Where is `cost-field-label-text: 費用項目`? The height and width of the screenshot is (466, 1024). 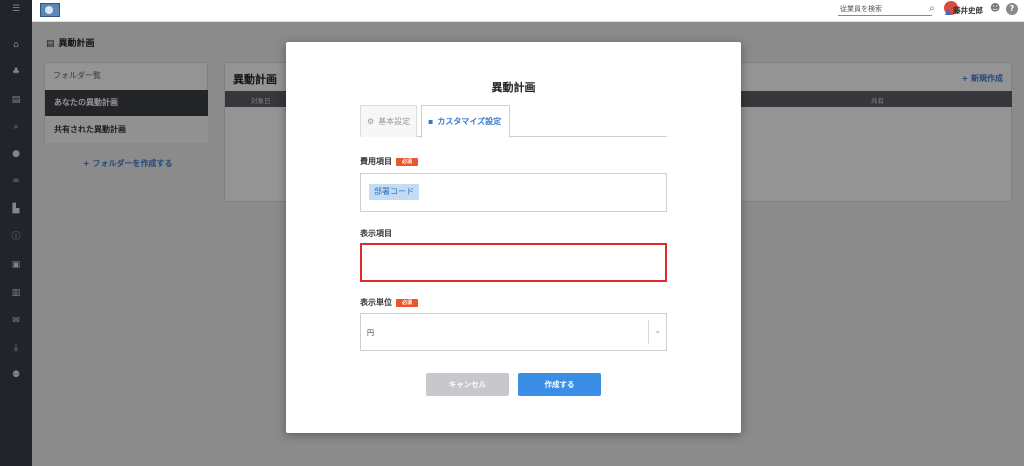 cost-field-label-text: 費用項目 is located at coordinates (376, 161).